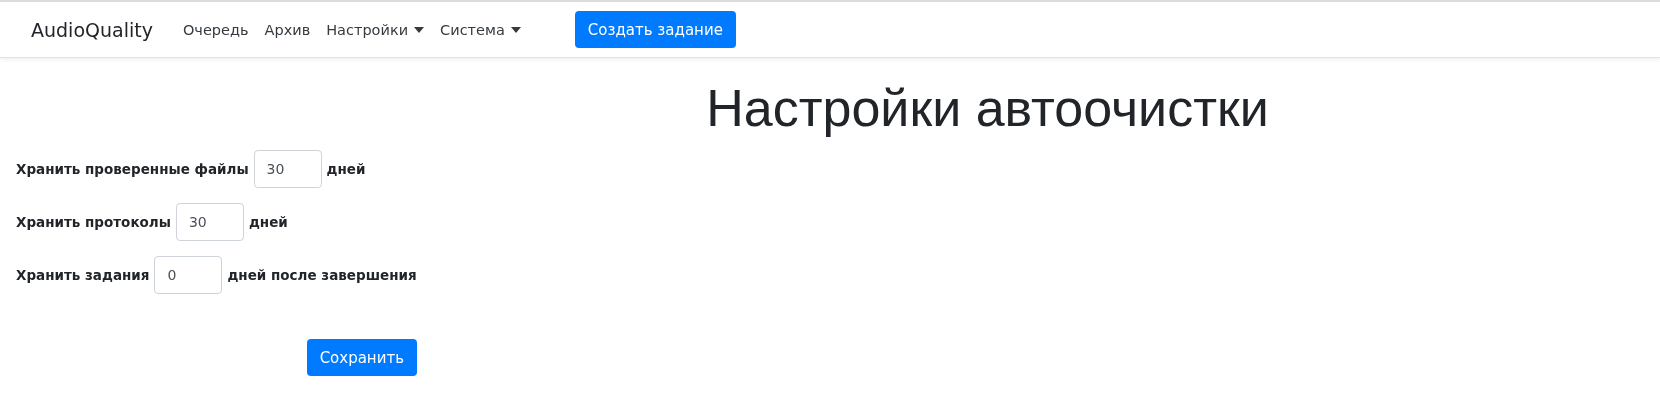 The image size is (1660, 415). What do you see at coordinates (188, 275) in the screenshot?
I see `input-field: 0` at bounding box center [188, 275].